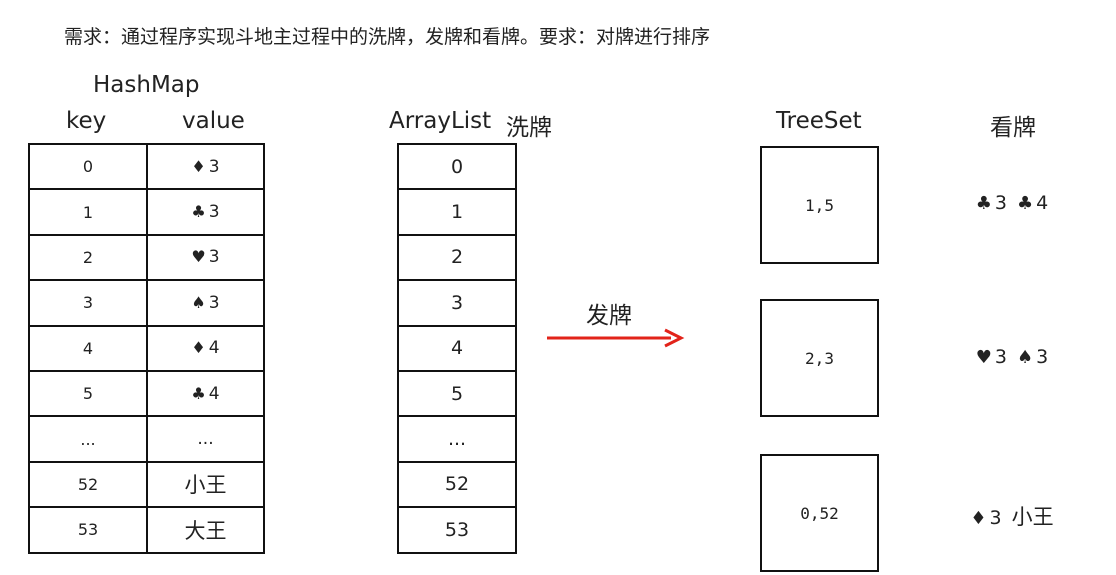 This screenshot has height=575, width=1116. What do you see at coordinates (609, 316) in the screenshot?
I see `deal-label: 发牌` at bounding box center [609, 316].